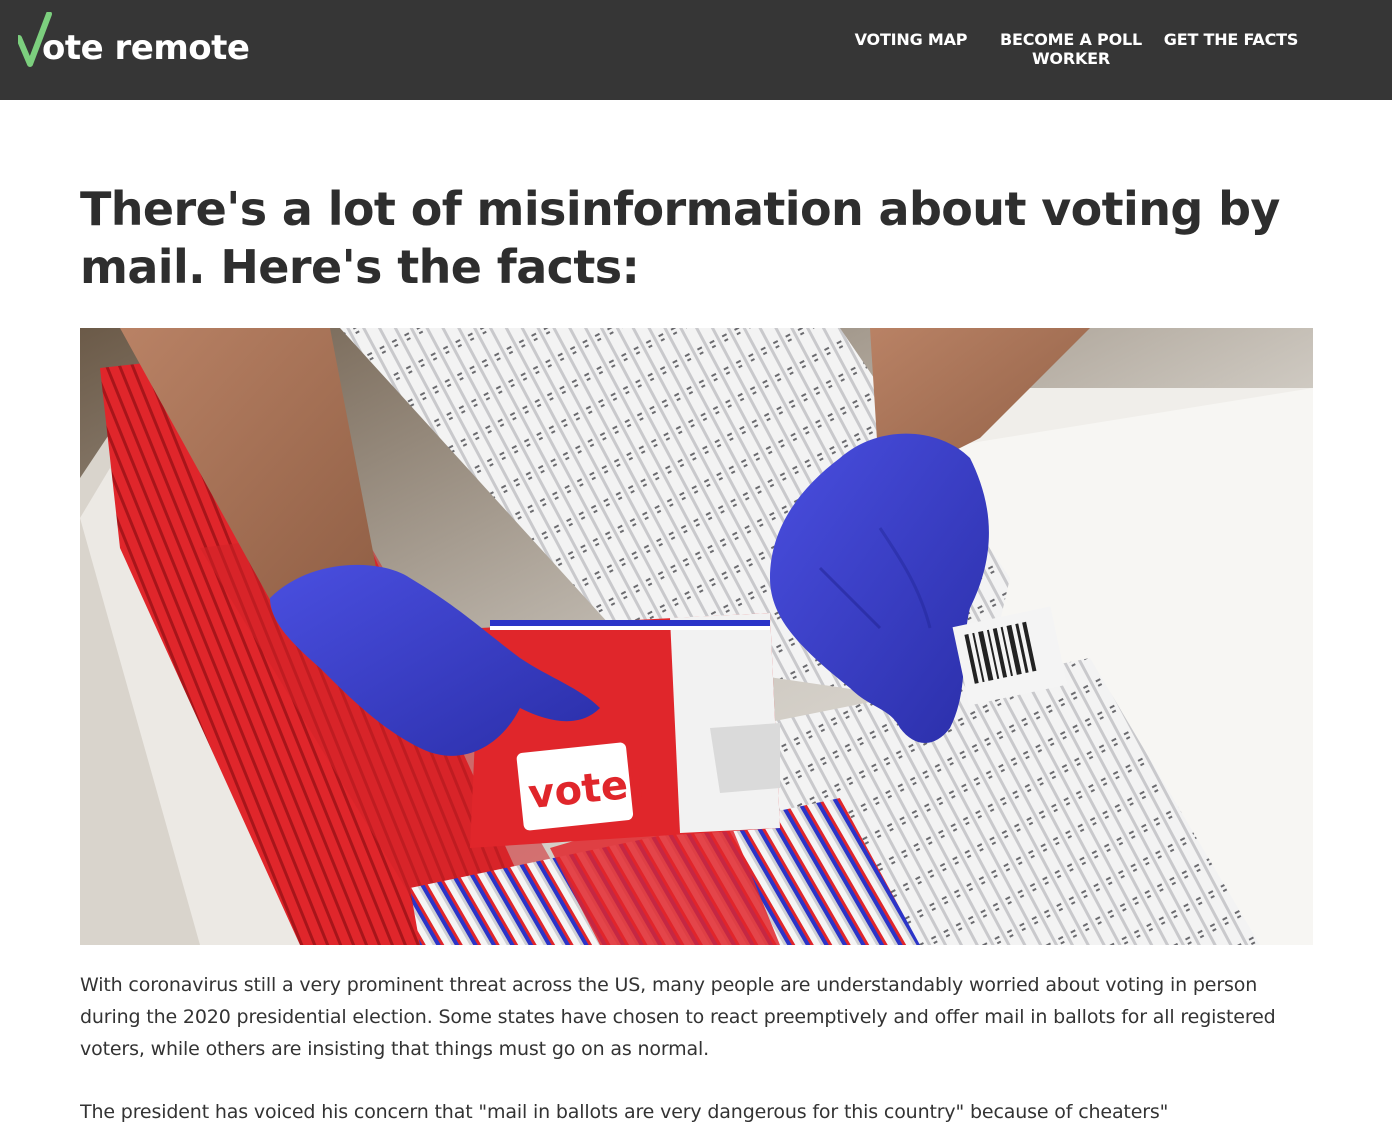 Image resolution: width=1392 pixels, height=1128 pixels. What do you see at coordinates (911, 39) in the screenshot?
I see `nav-voting-map: VOTING MAP` at bounding box center [911, 39].